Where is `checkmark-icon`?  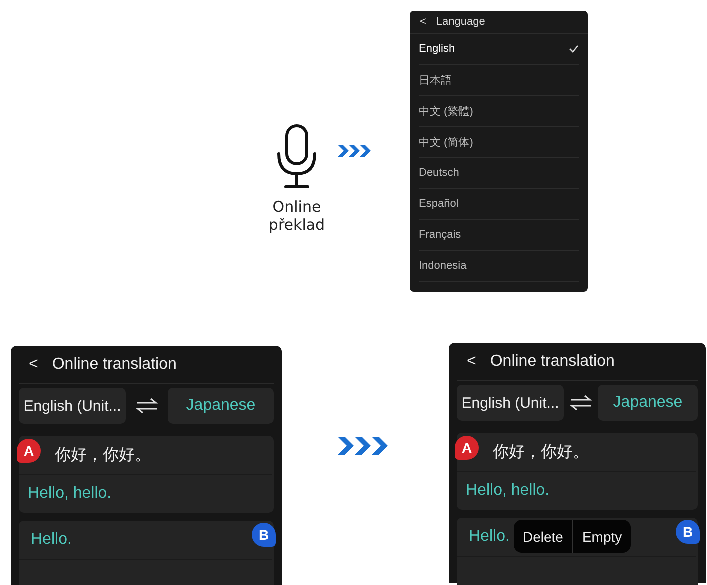 checkmark-icon is located at coordinates (574, 49).